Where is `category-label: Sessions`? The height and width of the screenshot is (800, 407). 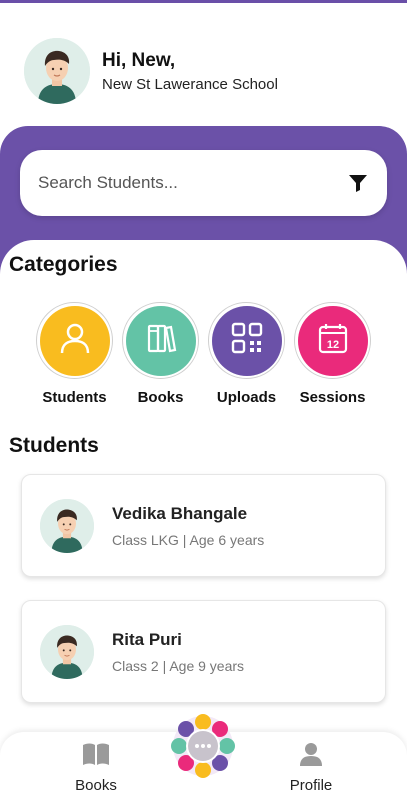
category-label: Sessions is located at coordinates (332, 397).